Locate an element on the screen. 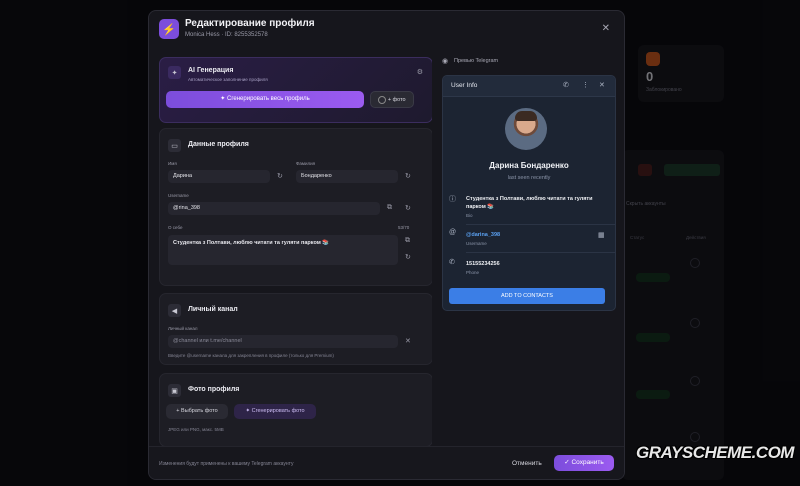 The height and width of the screenshot is (486, 800). about-counter: 53/70 is located at coordinates (404, 227).